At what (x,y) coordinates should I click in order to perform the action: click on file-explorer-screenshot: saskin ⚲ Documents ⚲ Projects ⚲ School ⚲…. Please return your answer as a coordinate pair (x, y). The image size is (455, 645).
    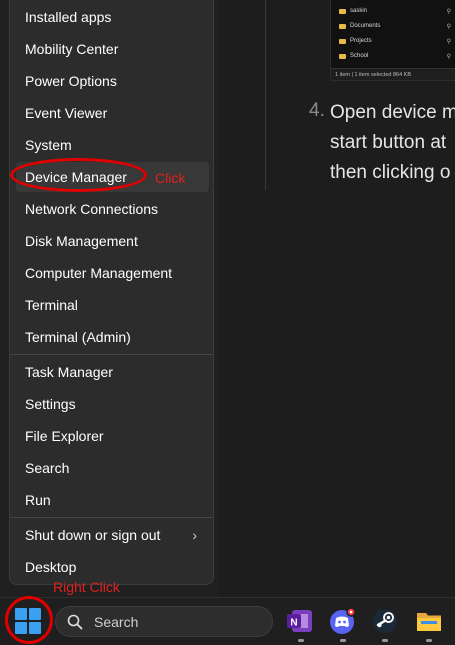
    Looking at the image, I should click on (392, 40).